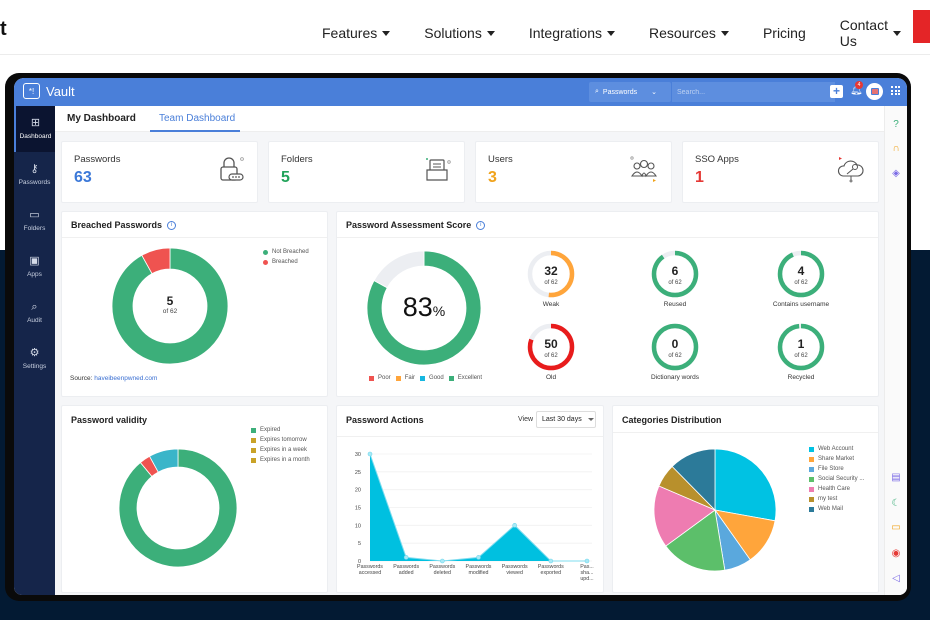  I want to click on source-line: Source: haveibeenpwned.com, so click(113, 378).